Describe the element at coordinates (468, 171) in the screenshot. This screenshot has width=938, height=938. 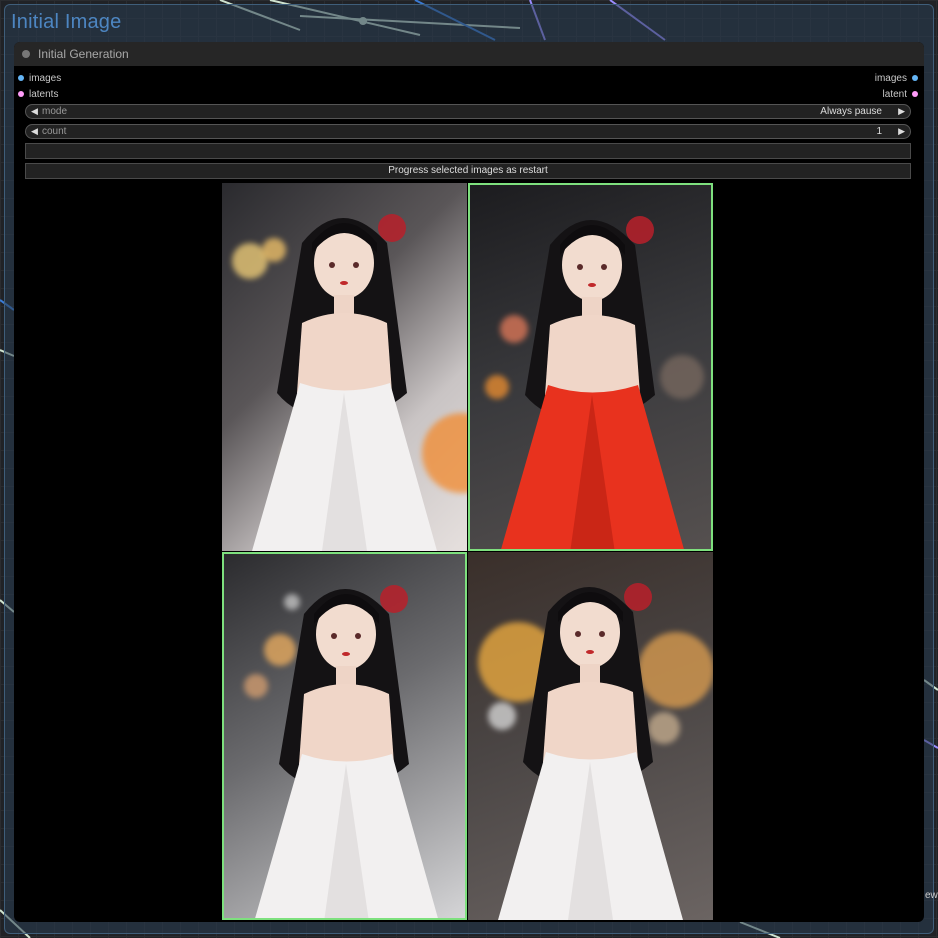
I see `progress-selected-button: Progress selected images as restart` at that location.